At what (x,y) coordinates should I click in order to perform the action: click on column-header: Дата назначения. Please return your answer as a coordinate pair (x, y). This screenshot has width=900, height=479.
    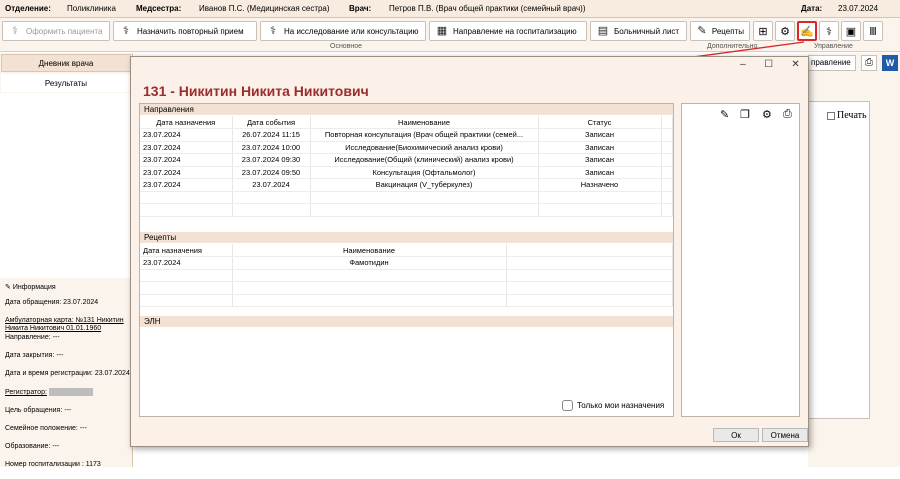
    Looking at the image, I should click on (186, 122).